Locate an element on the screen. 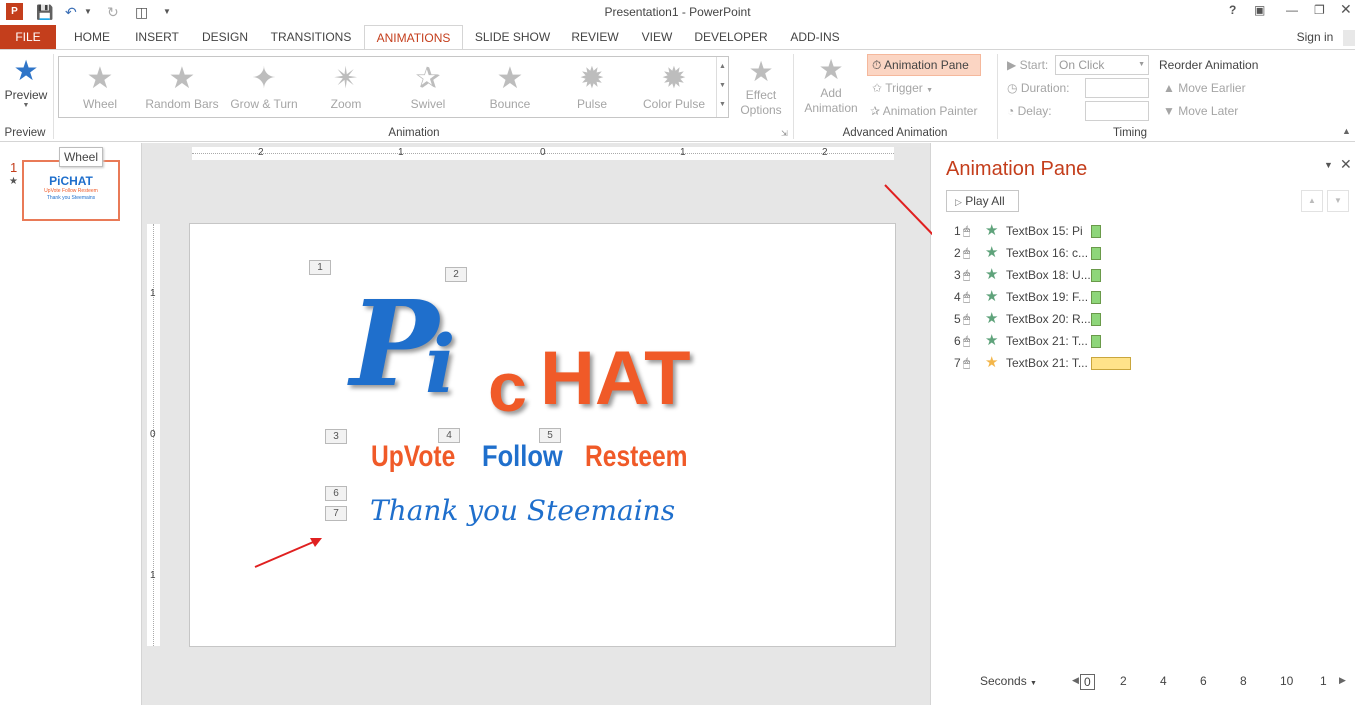  play-all-label: Play All is located at coordinates (985, 201).